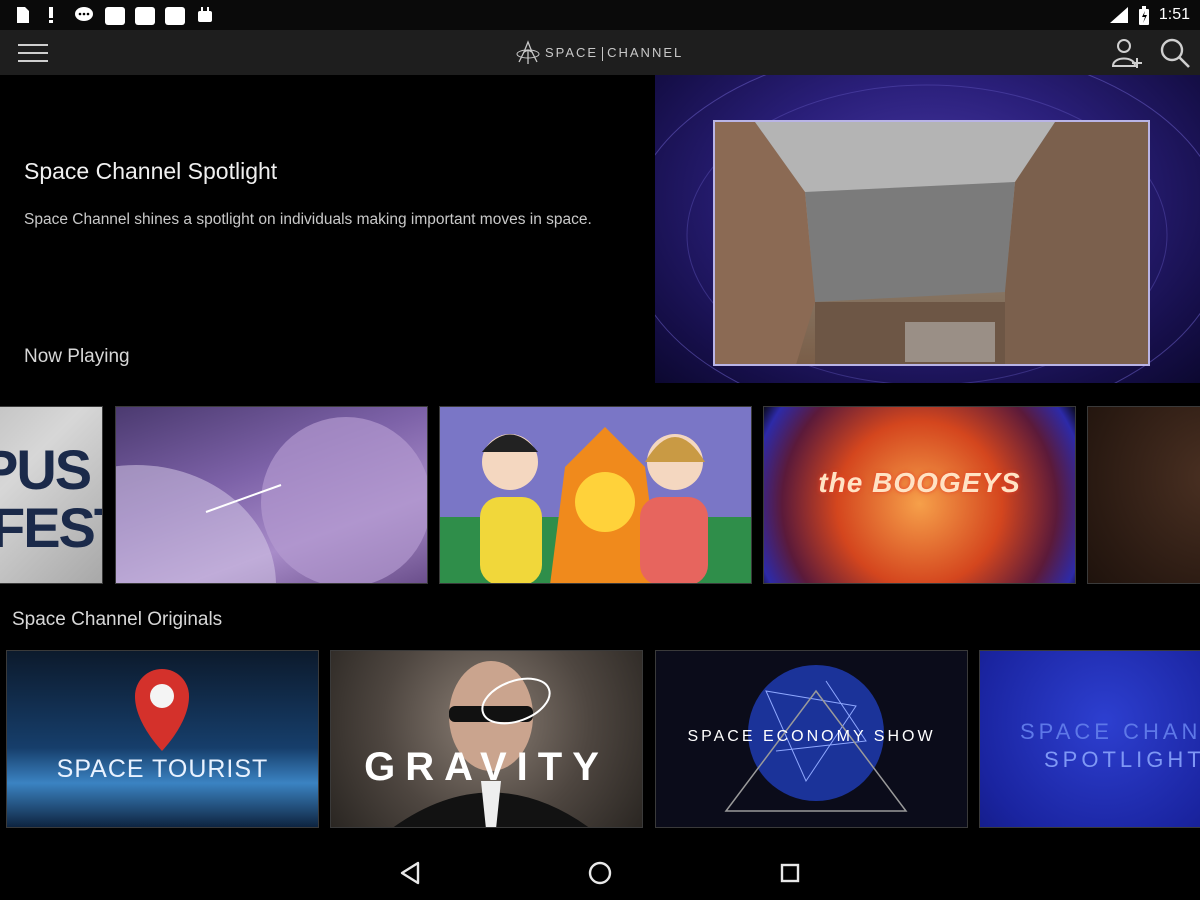 This screenshot has width=1200, height=900. Describe the element at coordinates (600, 15) in the screenshot. I see `status-bar: 1:51` at that location.